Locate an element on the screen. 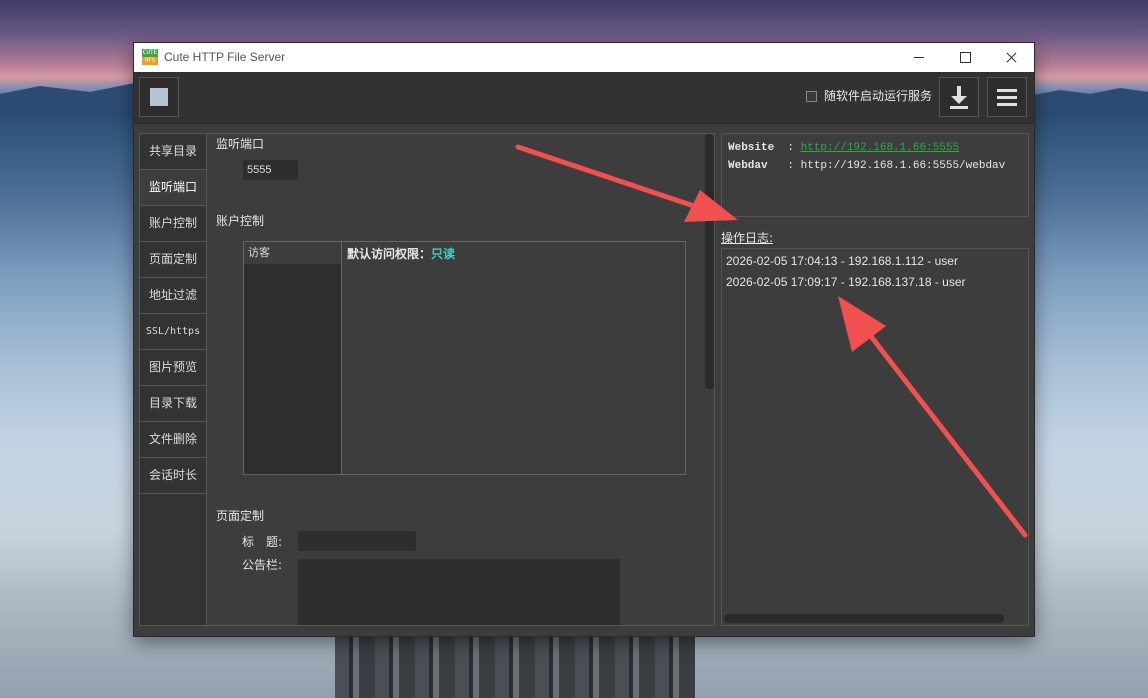 The image size is (1148, 698). menu-button is located at coordinates (1007, 97).